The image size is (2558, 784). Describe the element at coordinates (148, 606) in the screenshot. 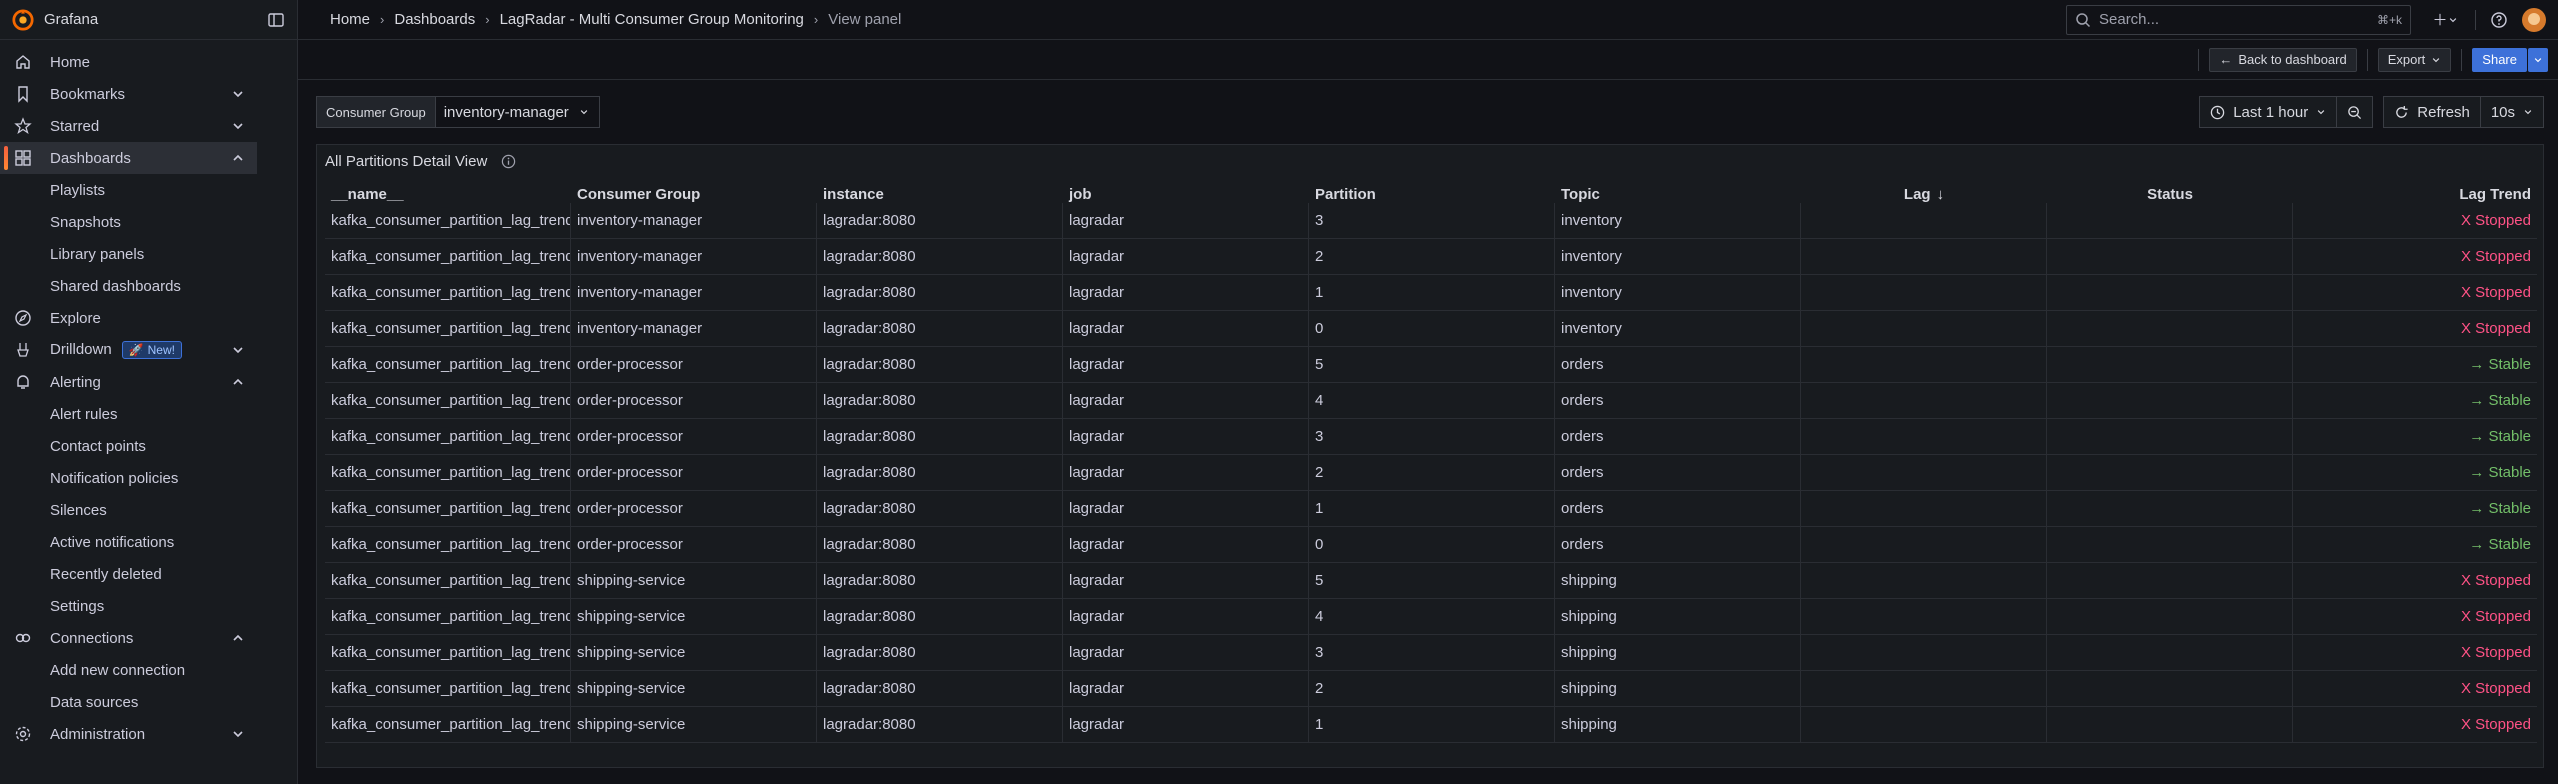

I see `sidebar-subitem-settings: Settings` at that location.